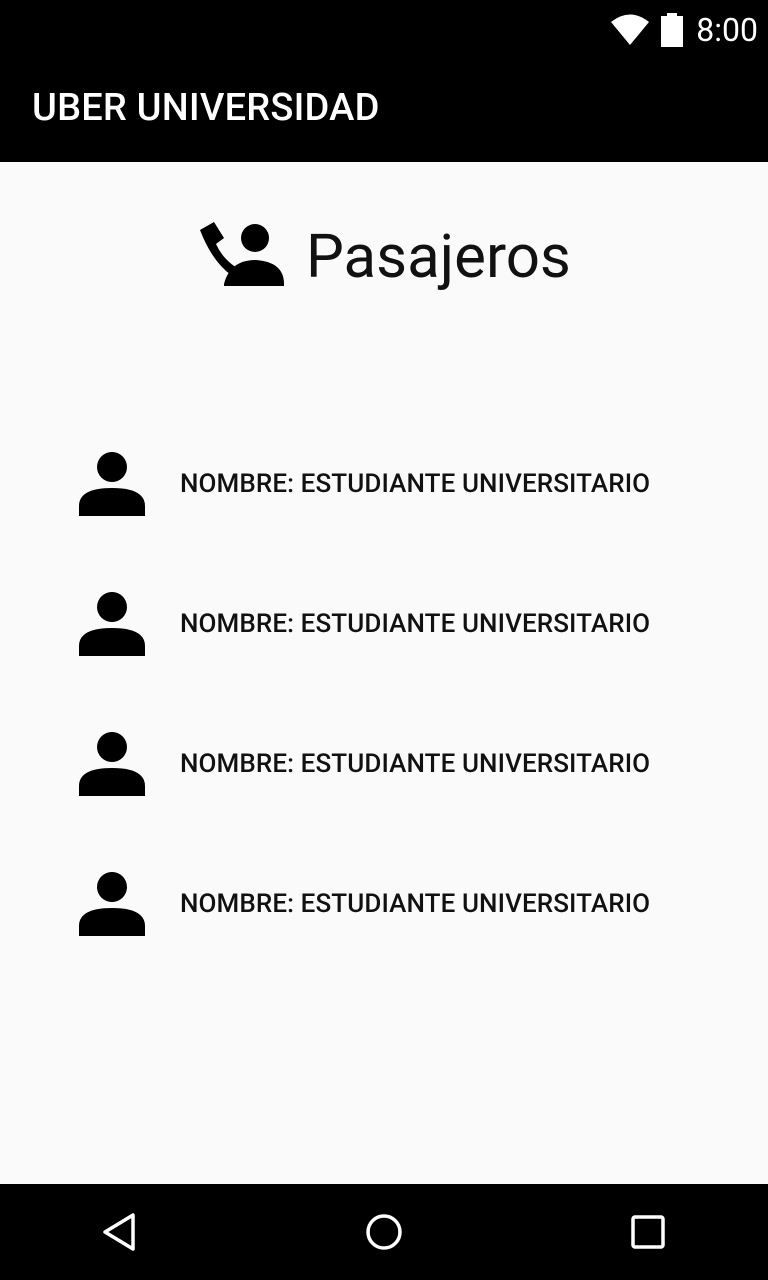  I want to click on navigation-bar, so click(384, 1232).